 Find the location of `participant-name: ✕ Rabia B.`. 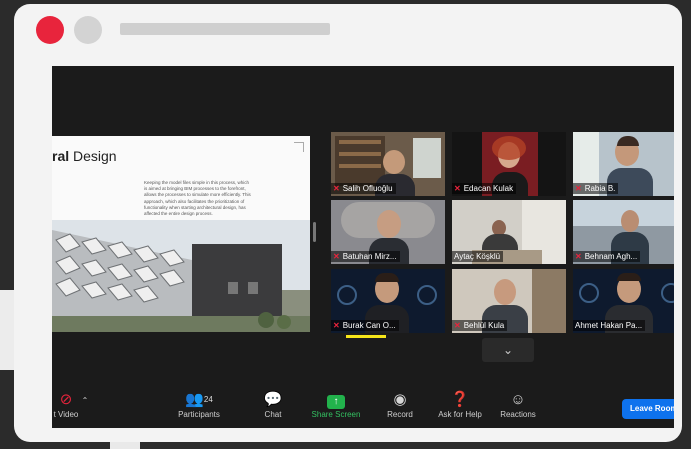

participant-name: ✕ Rabia B. is located at coordinates (596, 188).